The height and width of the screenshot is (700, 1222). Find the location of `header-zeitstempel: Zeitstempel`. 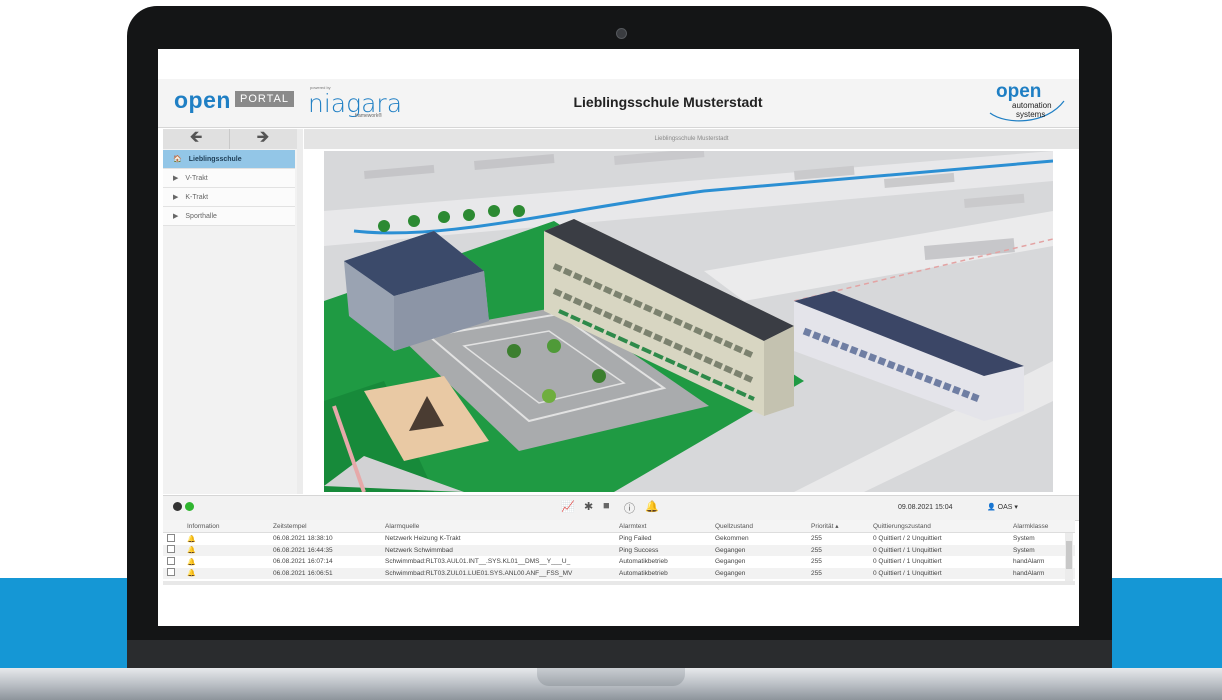

header-zeitstempel: Zeitstempel is located at coordinates (325, 526).